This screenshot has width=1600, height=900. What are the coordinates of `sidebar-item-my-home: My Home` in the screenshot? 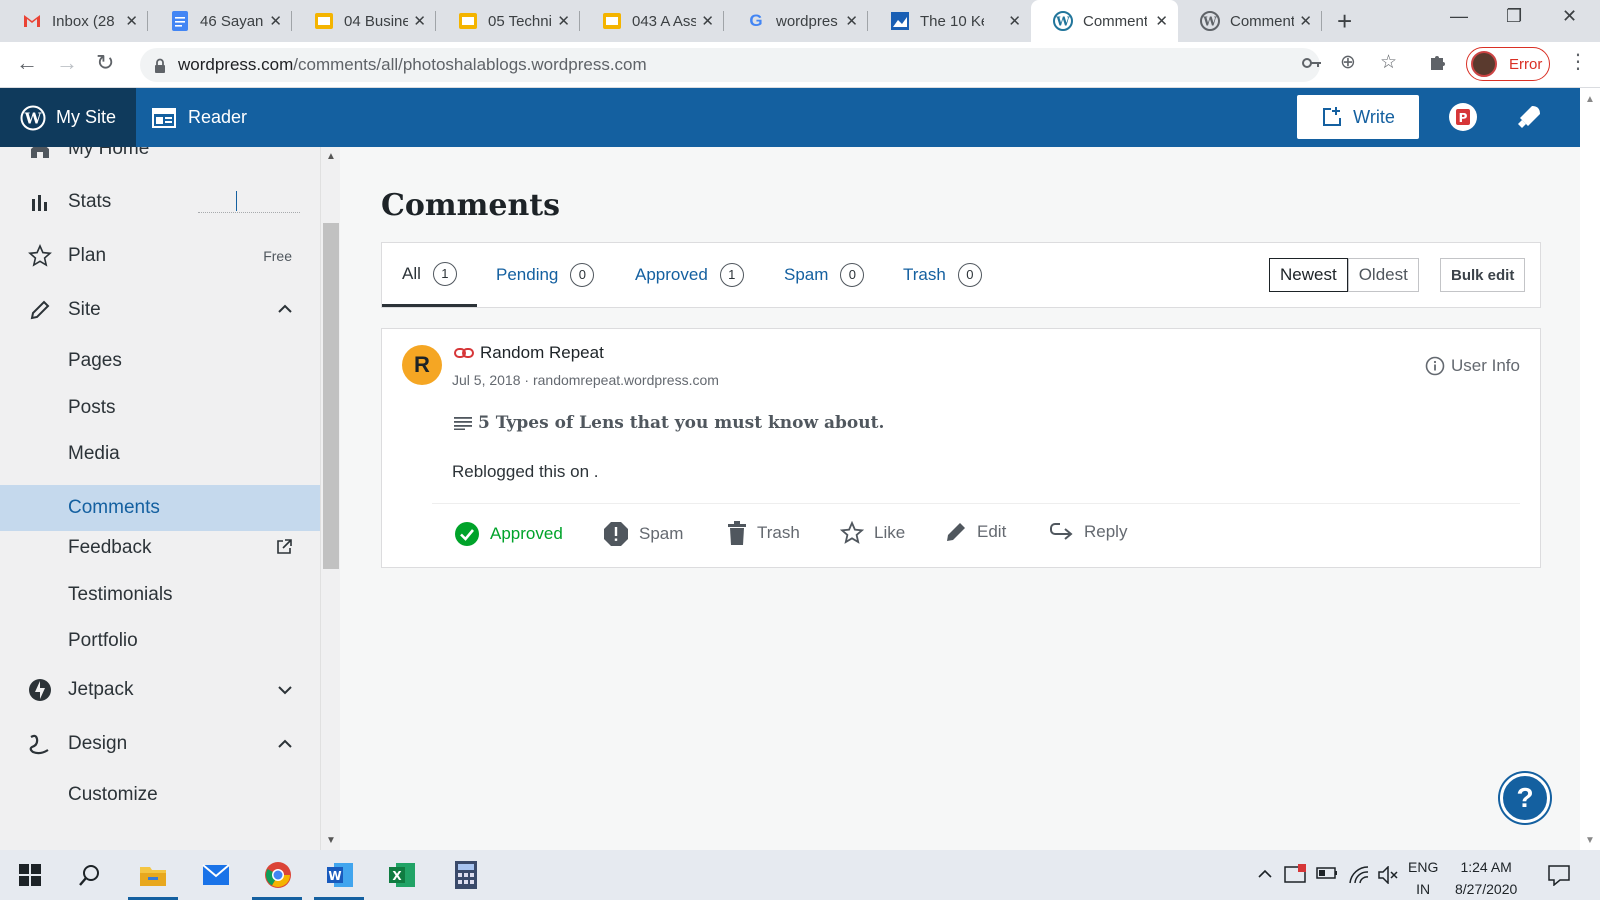 It's located at (160, 154).